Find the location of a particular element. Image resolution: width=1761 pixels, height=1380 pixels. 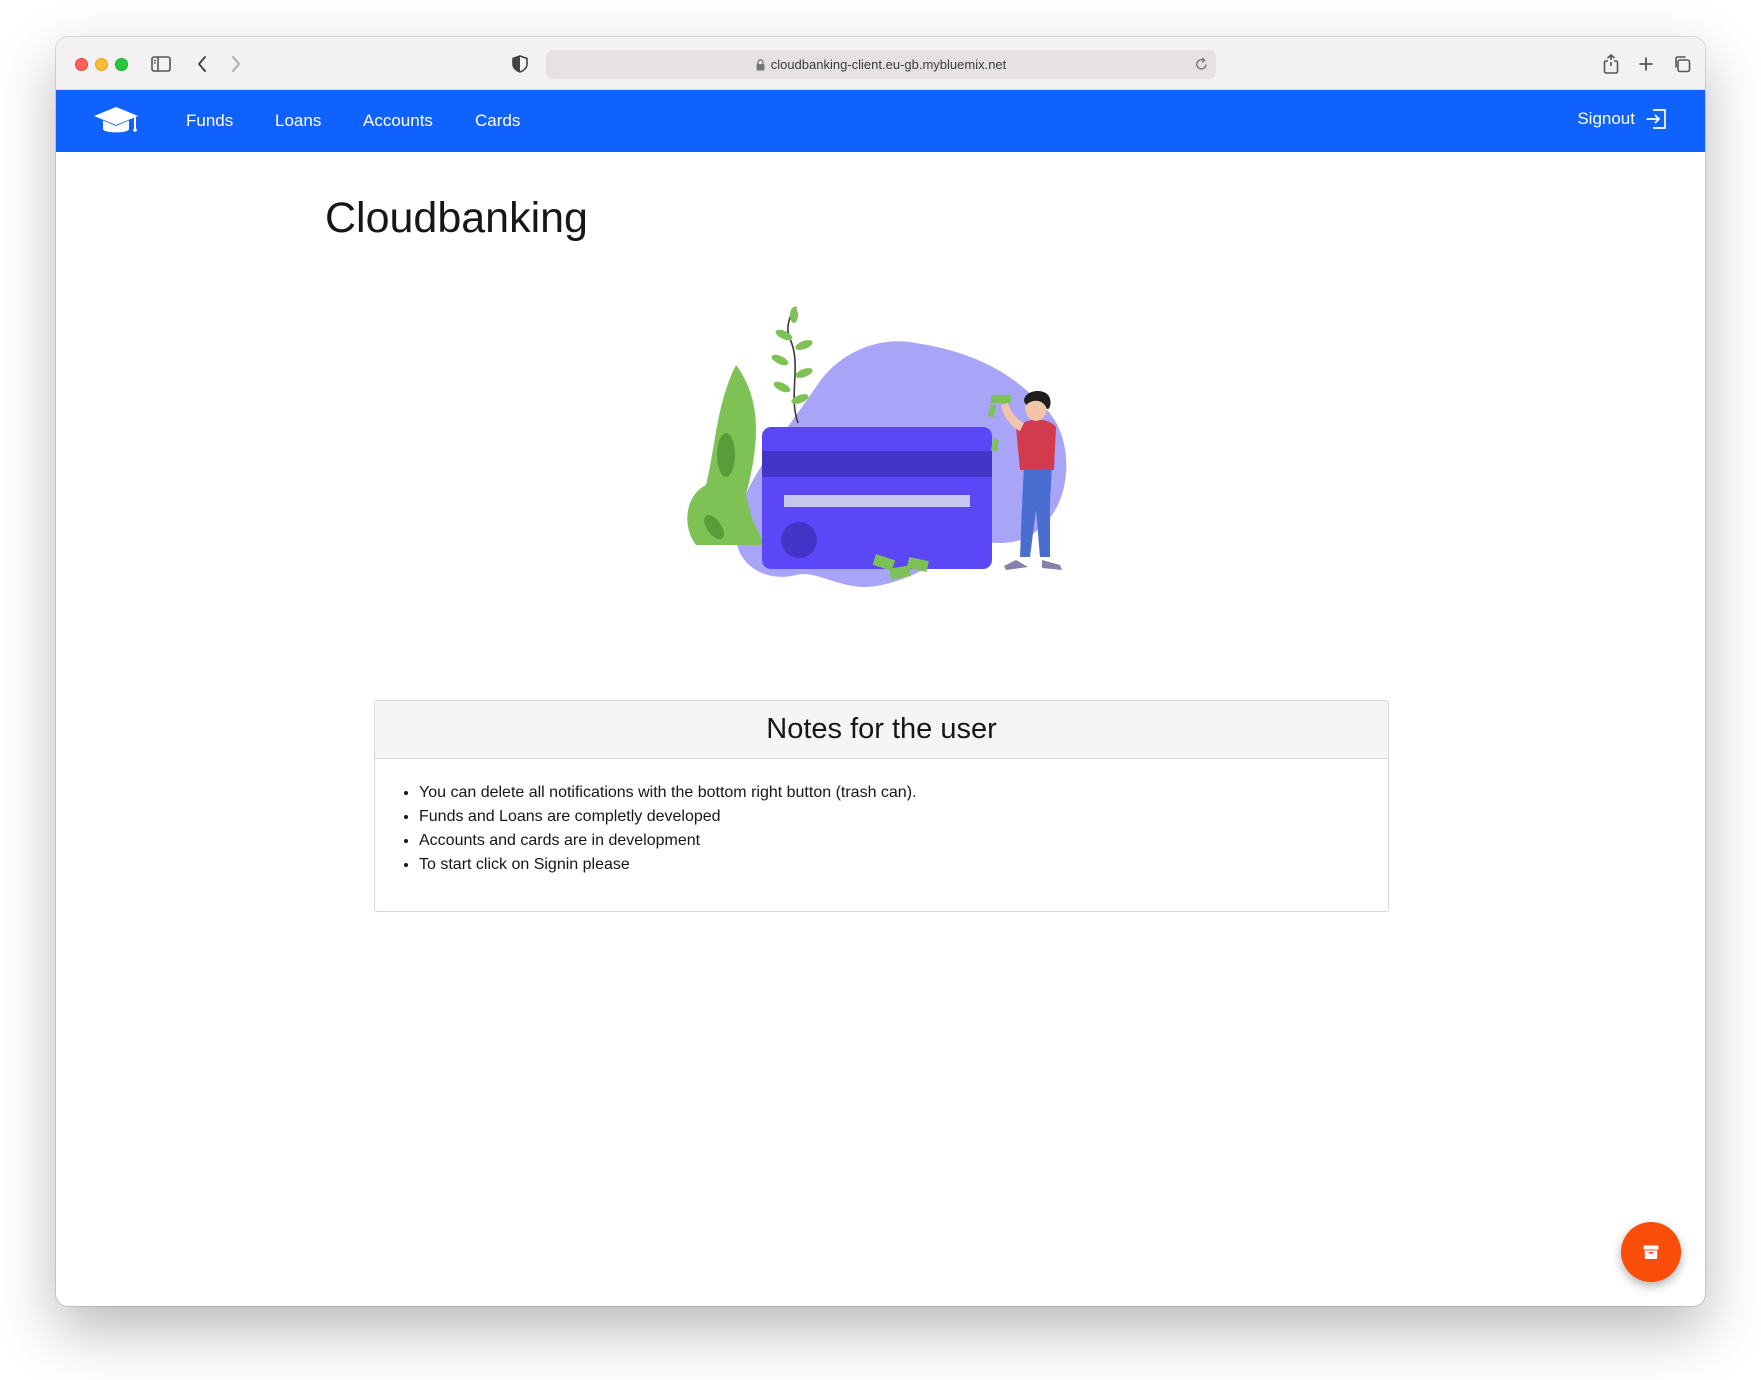

signout-button: Signout is located at coordinates (1622, 119).